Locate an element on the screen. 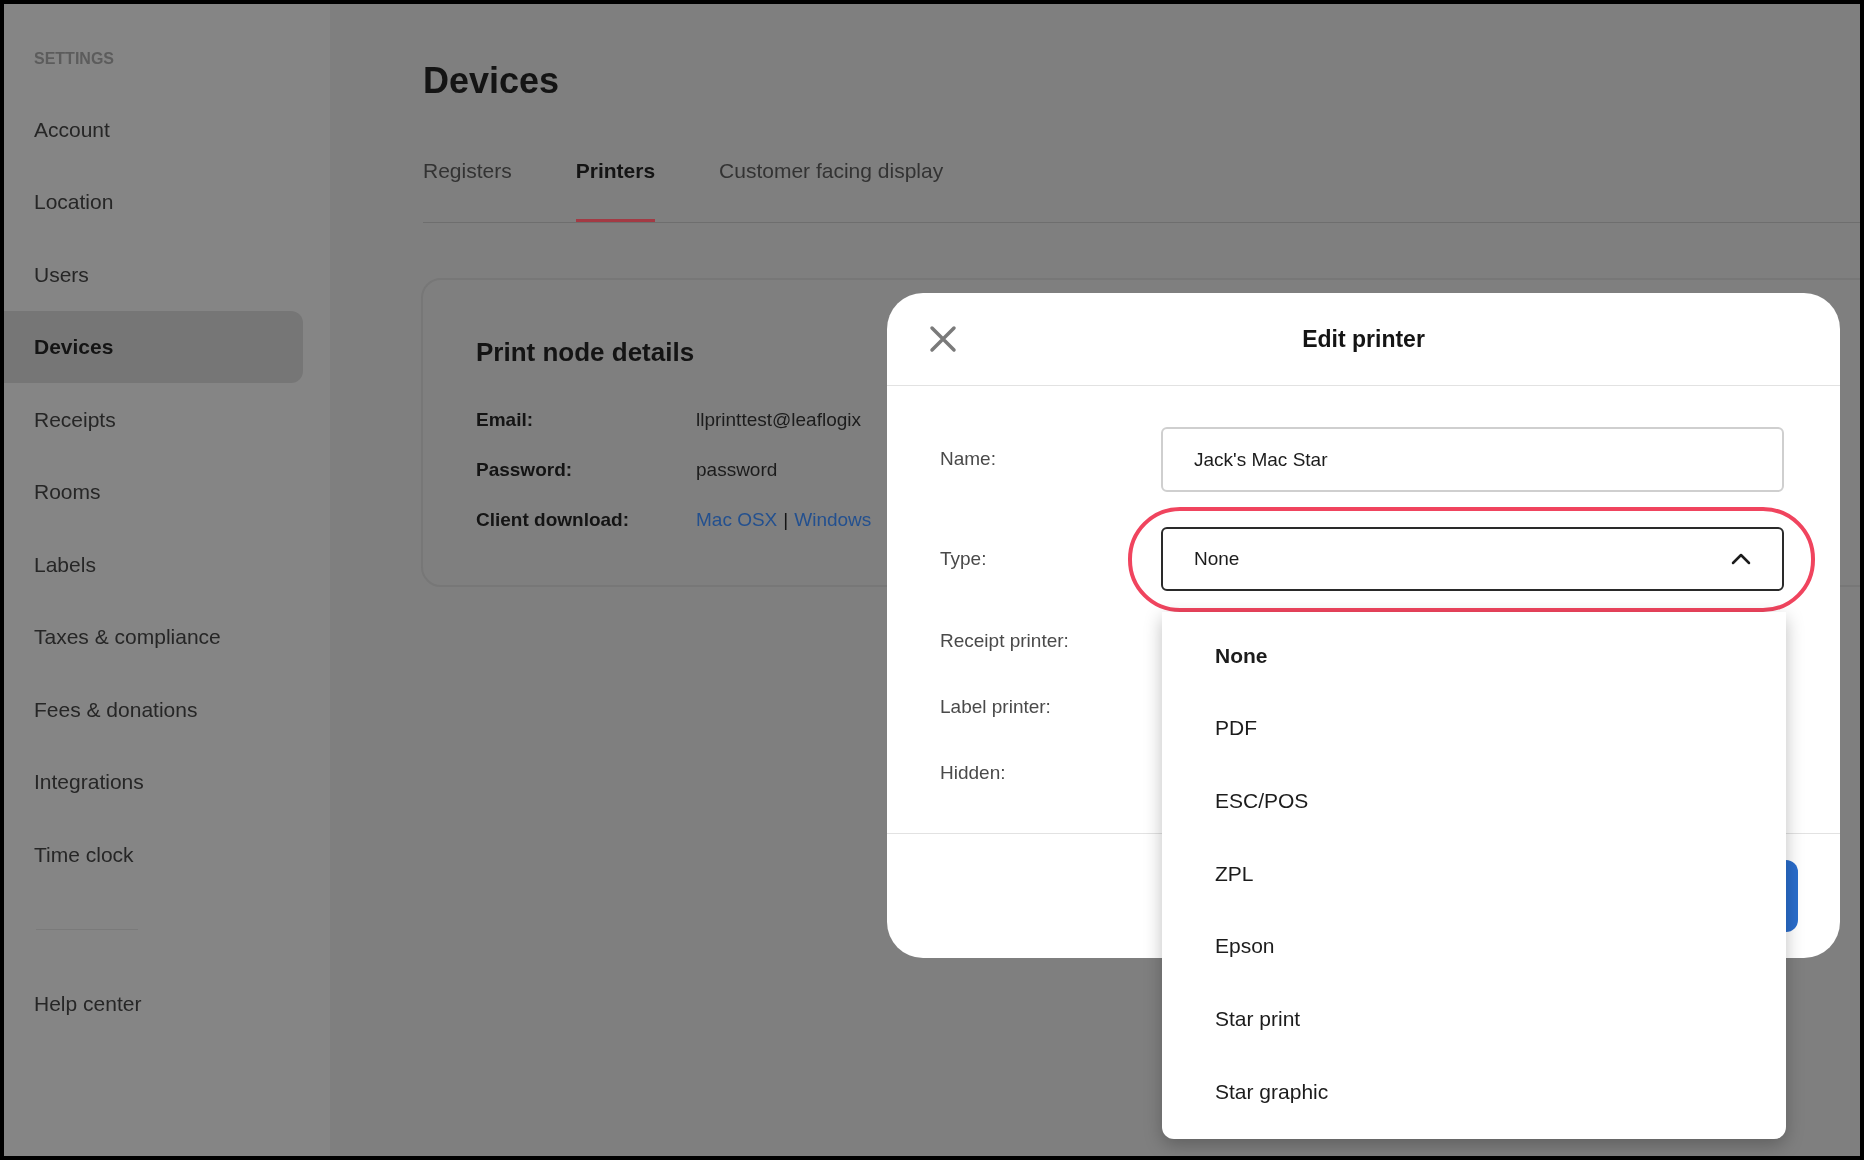 Image resolution: width=1864 pixels, height=1160 pixels. dropdown-option: Epson is located at coordinates (1474, 946).